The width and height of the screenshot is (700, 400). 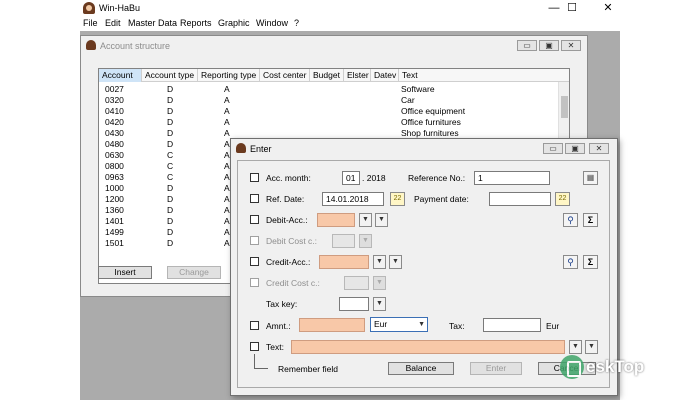 I want to click on debit-acc-dropdown-icon: ▼, so click(x=365, y=220).